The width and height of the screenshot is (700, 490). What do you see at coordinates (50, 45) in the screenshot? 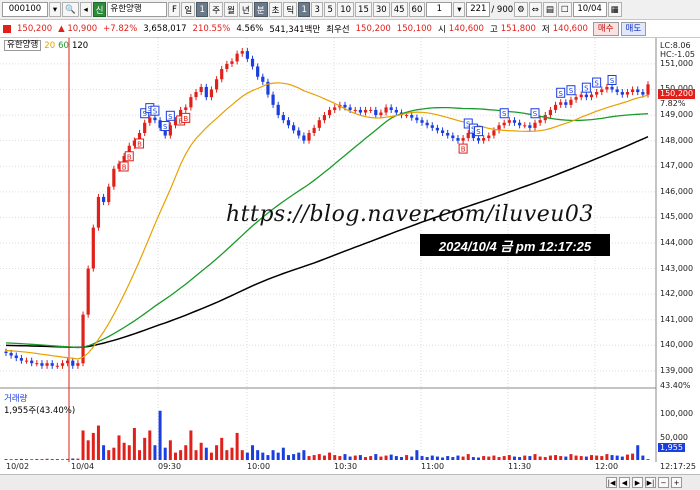
I see `legend-ma20: 20` at bounding box center [50, 45].